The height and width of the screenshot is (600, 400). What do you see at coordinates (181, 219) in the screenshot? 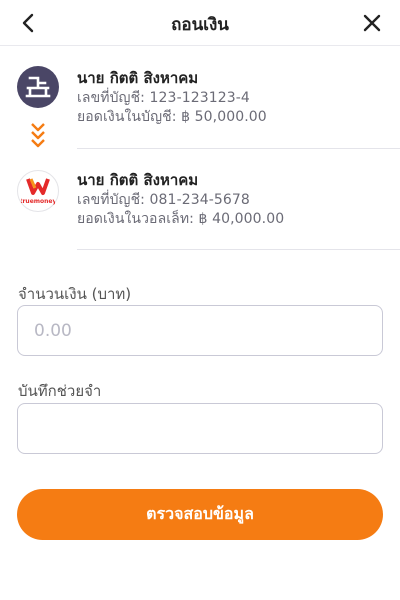
I see `to-account-balance: ยอดเงินในวอลเล็ท: ฿ 40,000.00` at bounding box center [181, 219].